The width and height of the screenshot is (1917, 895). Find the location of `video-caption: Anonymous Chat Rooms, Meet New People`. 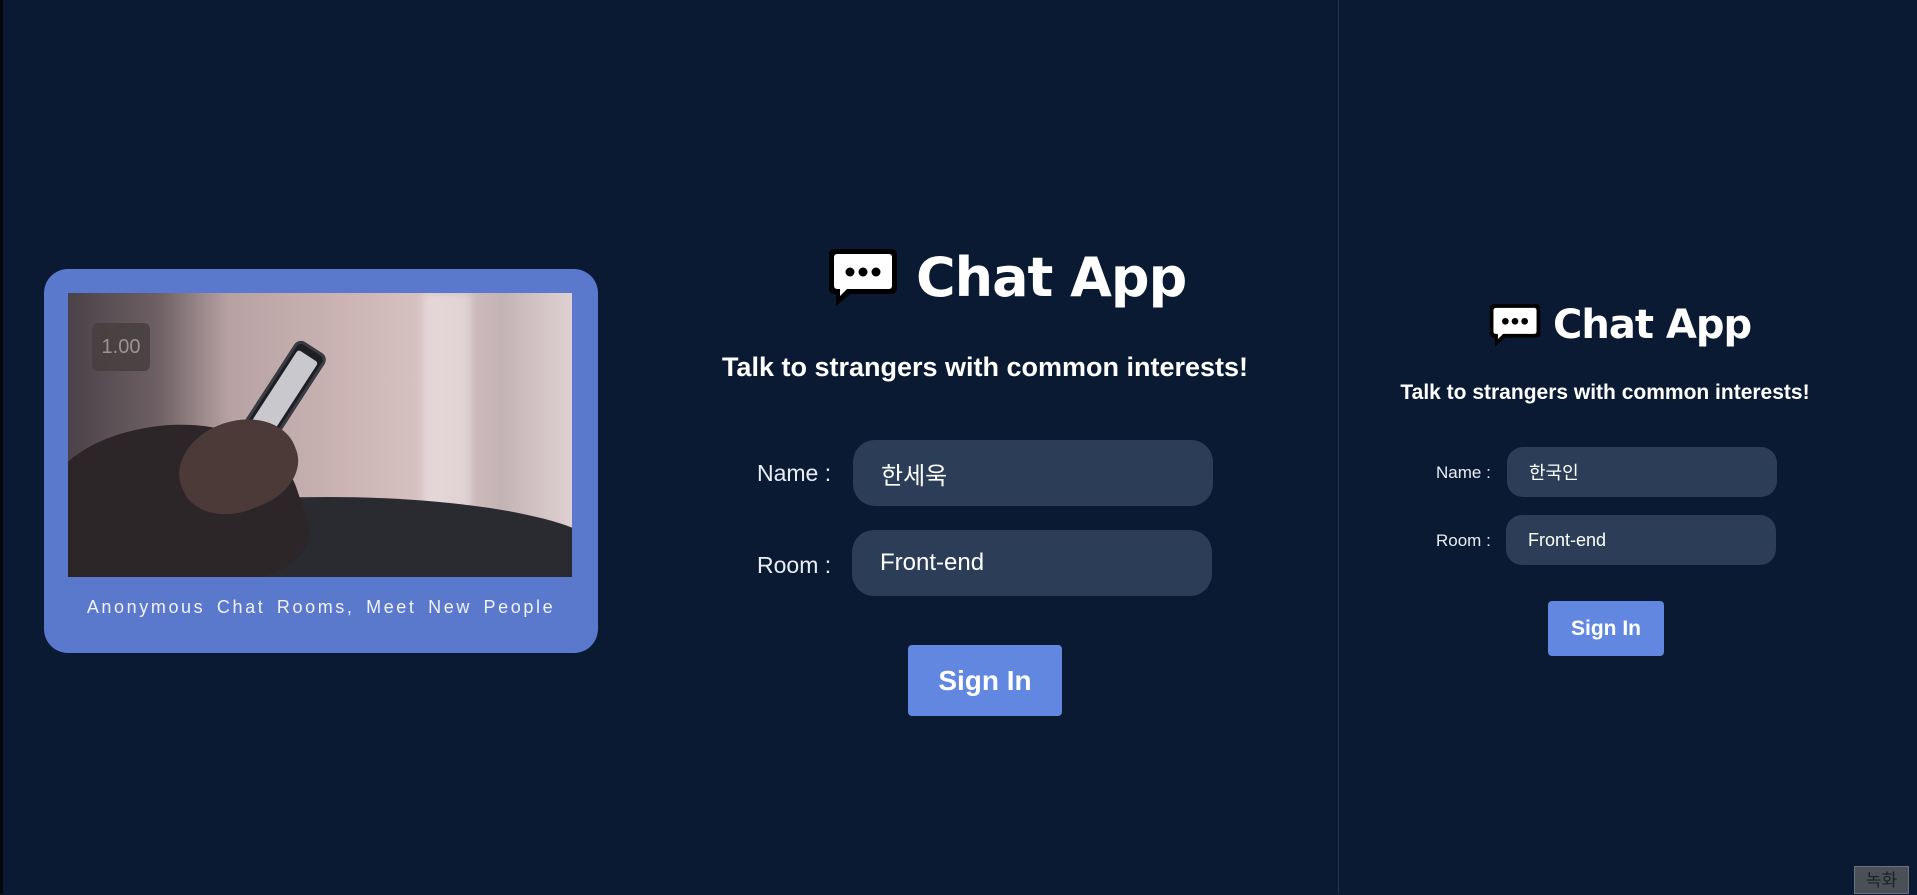

video-caption: Anonymous Chat Rooms, Meet New People is located at coordinates (321, 607).